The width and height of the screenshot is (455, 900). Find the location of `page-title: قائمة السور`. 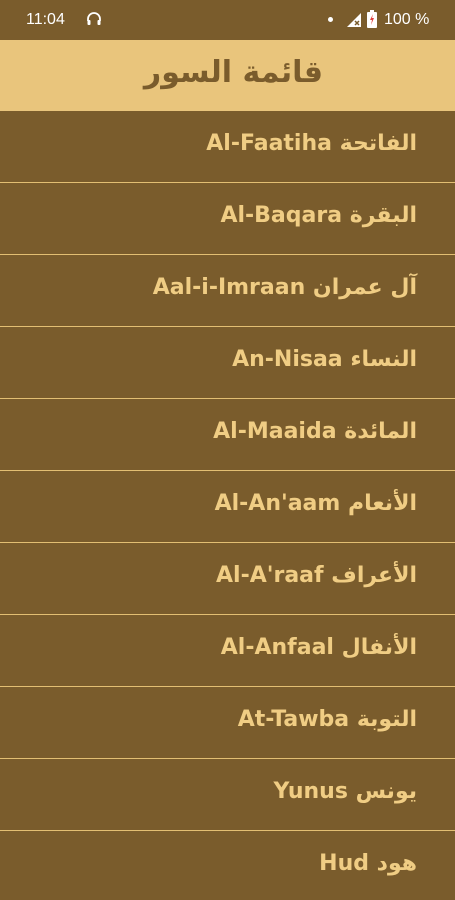

page-title: قائمة السور is located at coordinates (233, 72).